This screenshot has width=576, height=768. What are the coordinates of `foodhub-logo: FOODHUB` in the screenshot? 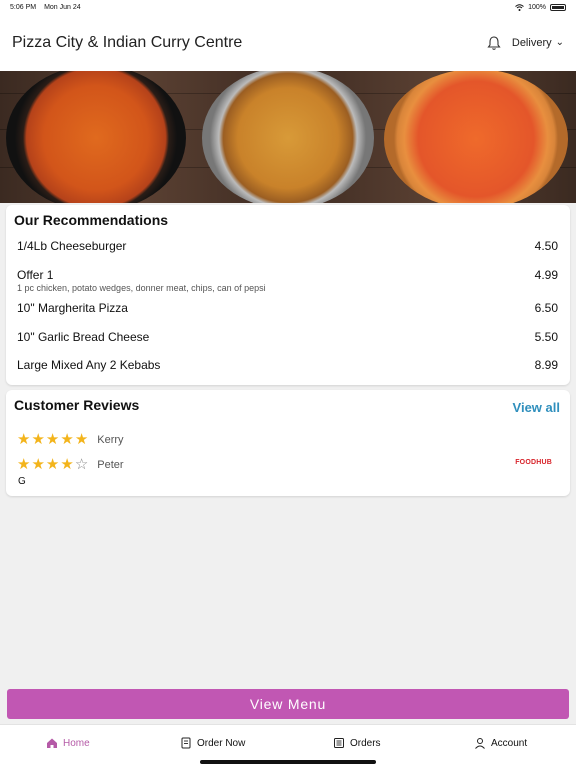 It's located at (533, 462).